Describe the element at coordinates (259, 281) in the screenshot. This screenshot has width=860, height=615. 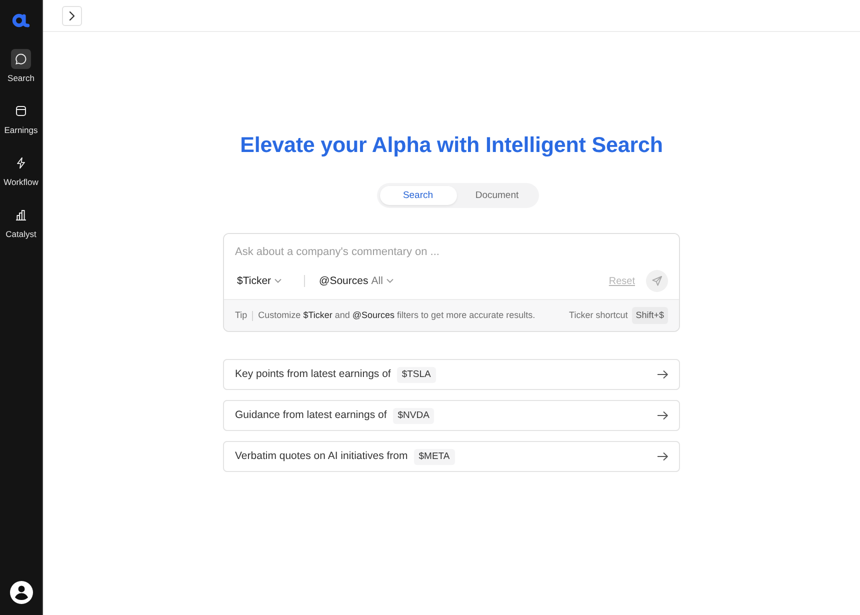
I see `filter-dropdown: $Ticker` at that location.